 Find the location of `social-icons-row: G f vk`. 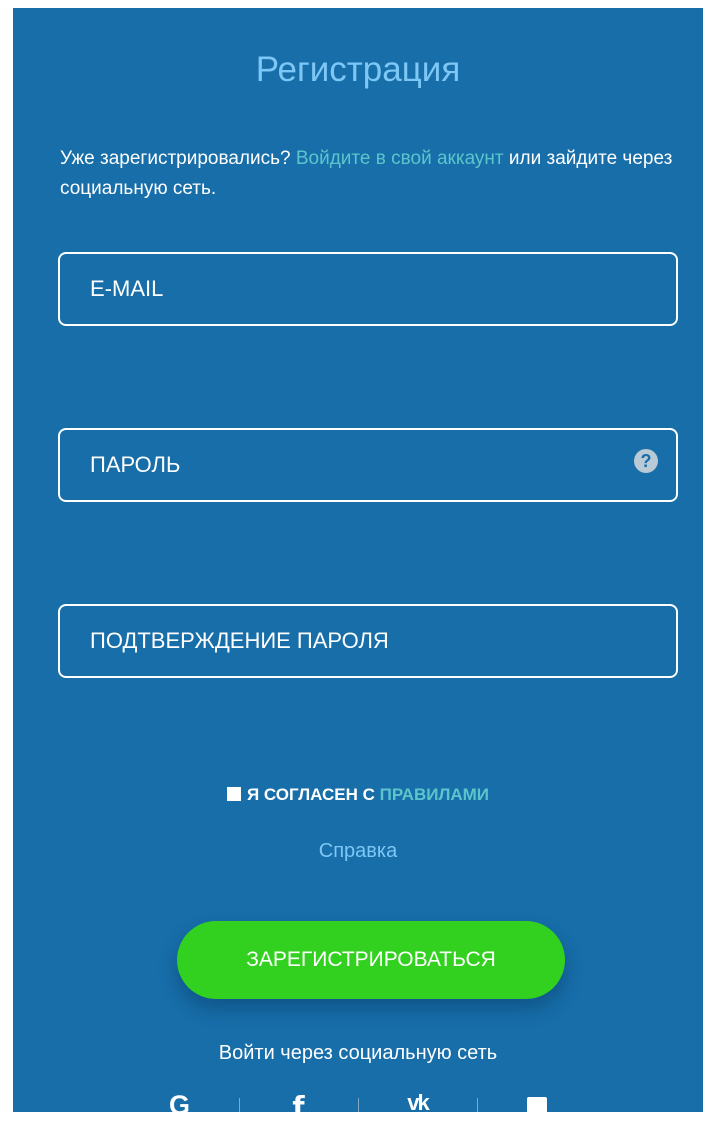

social-icons-row: G f vk is located at coordinates (358, 1101).